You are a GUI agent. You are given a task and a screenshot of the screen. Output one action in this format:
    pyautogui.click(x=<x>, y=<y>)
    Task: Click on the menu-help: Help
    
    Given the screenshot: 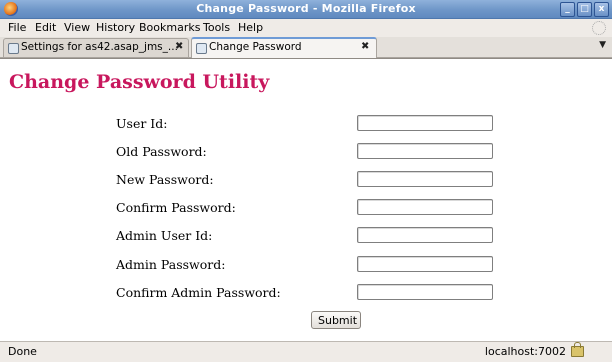 What is the action you would take?
    pyautogui.click(x=250, y=27)
    